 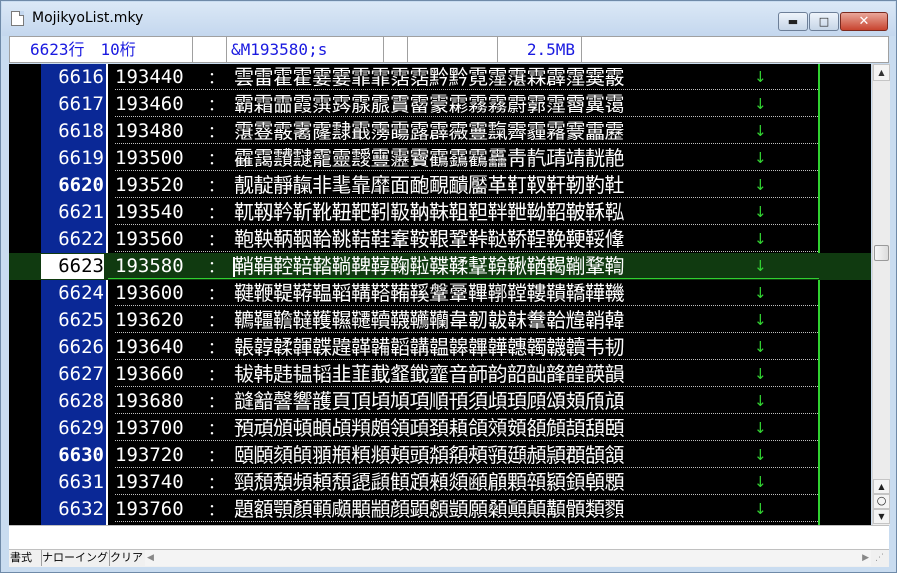 I want to click on line-number: 6626, so click(x=81, y=347).